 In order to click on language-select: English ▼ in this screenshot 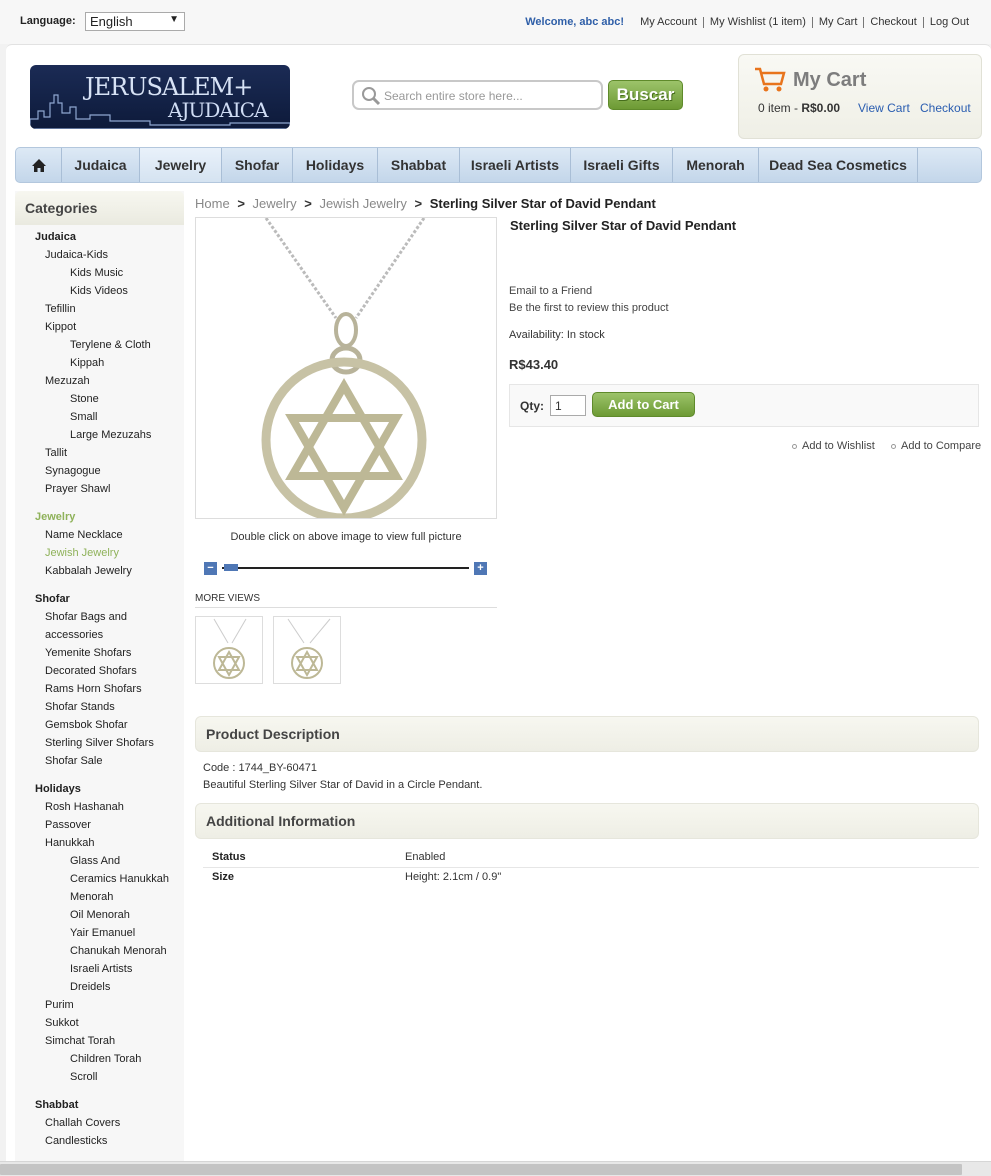, I will do `click(135, 21)`.